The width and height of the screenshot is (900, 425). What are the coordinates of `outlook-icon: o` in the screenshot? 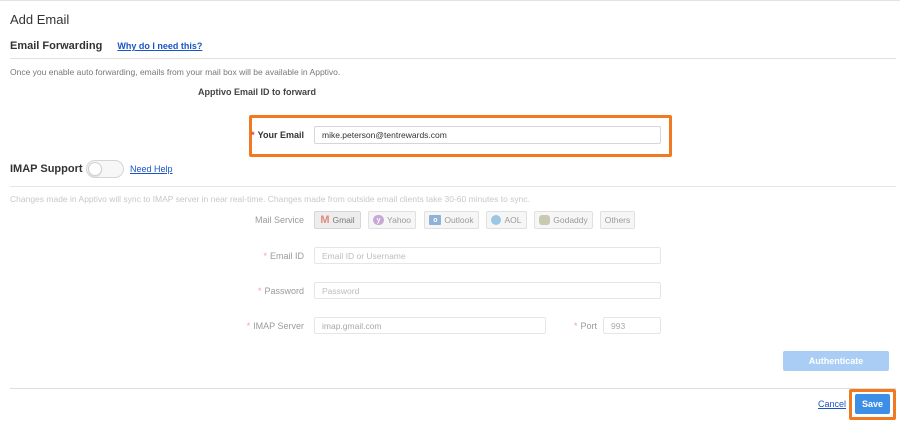 It's located at (435, 220).